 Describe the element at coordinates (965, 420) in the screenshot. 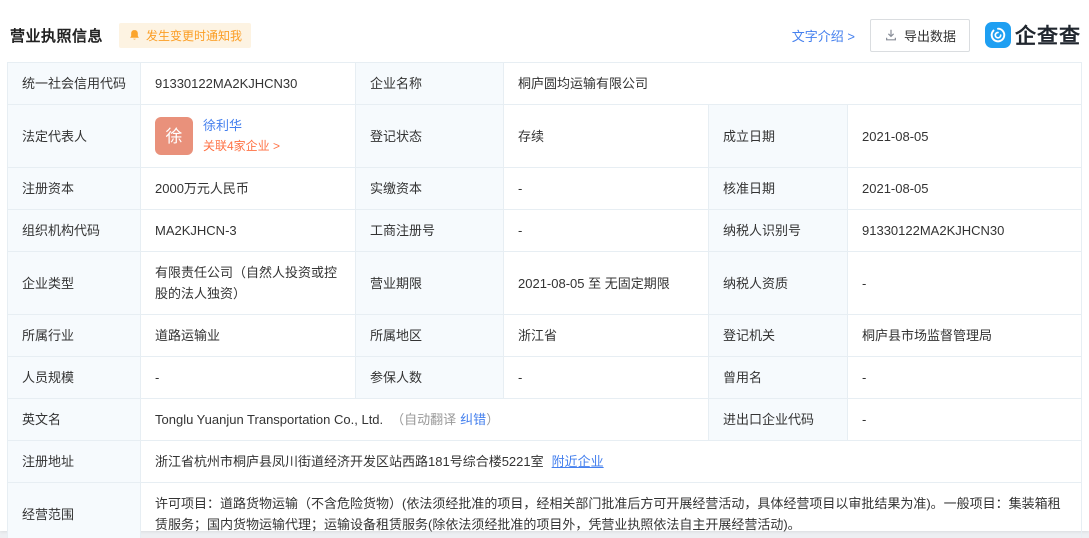

I see `value-import-export-code: -` at that location.